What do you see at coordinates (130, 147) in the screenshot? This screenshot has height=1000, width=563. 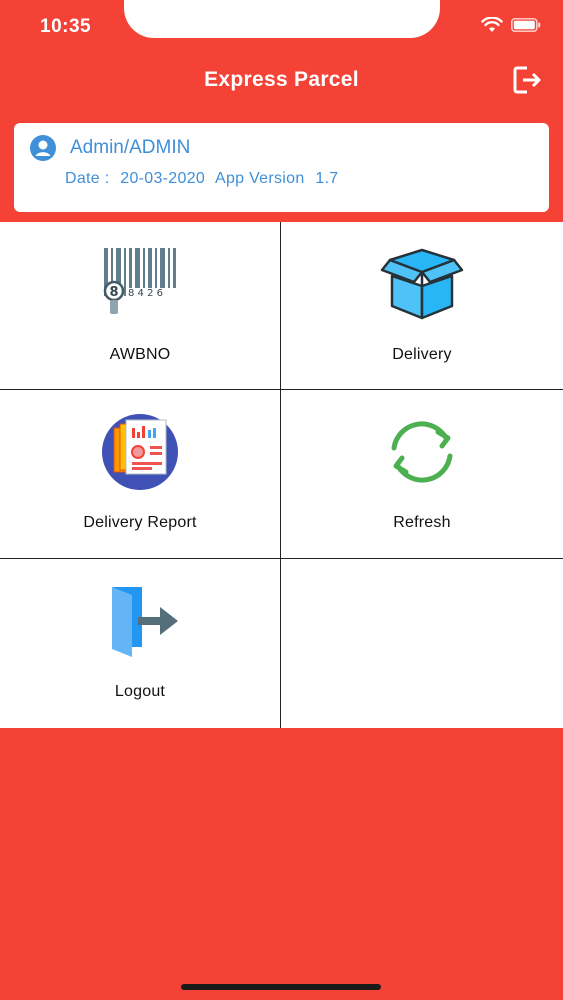 I see `user-name: Admin/ADMIN` at bounding box center [130, 147].